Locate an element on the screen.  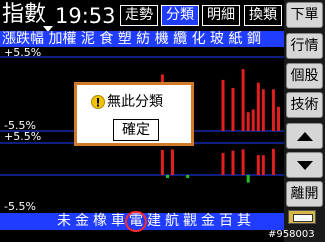
scroll-up-button is located at coordinates (304, 136).